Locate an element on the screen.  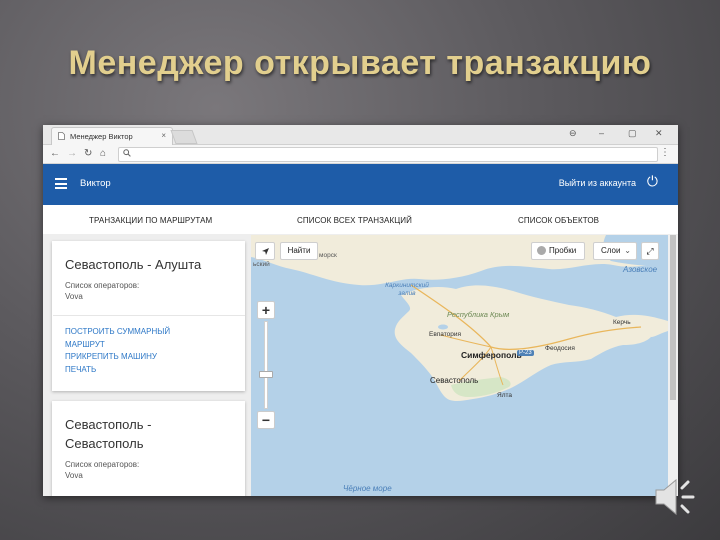
tab-close-icon: × is located at coordinates (163, 135).